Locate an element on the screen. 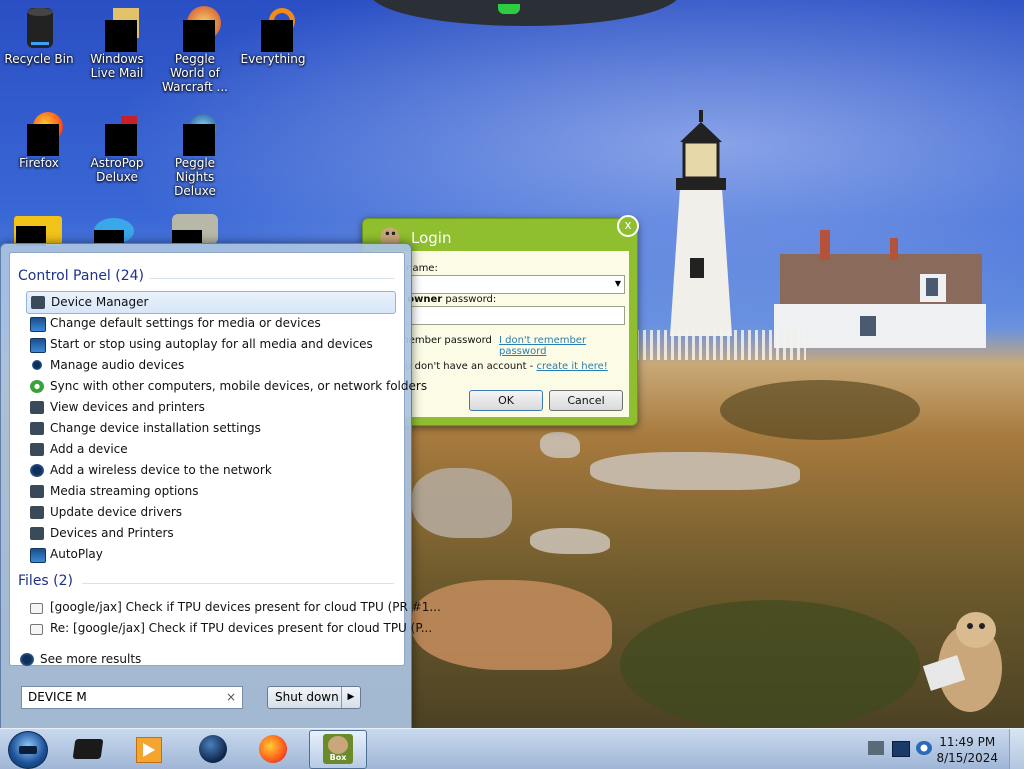 This screenshot has height=769, width=1024. password-label: t owner password: is located at coordinates (448, 299).